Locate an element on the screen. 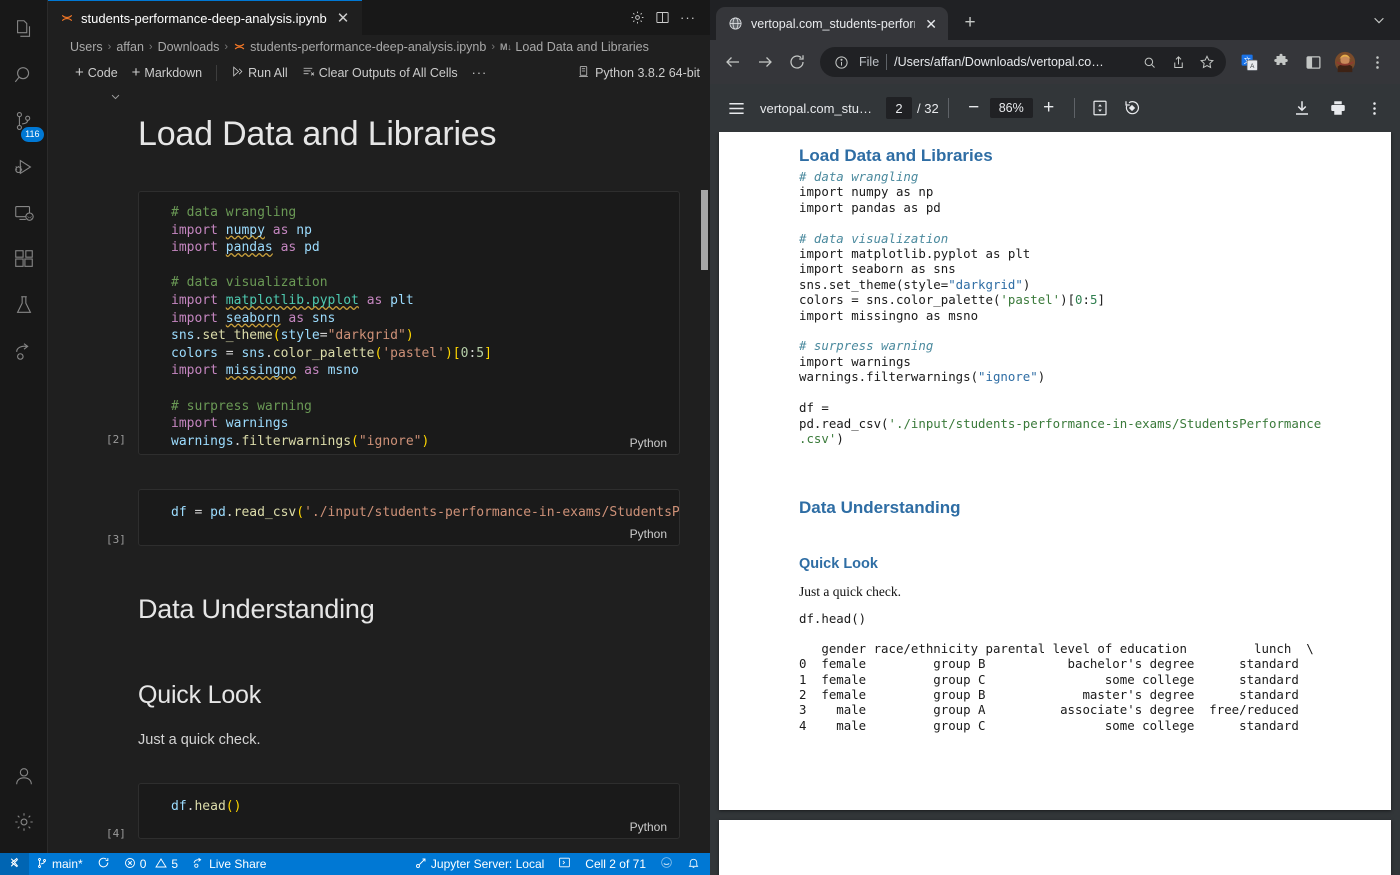 Image resolution: width=1400 pixels, height=875 pixels. feedback-smiley-icon is located at coordinates (666, 864).